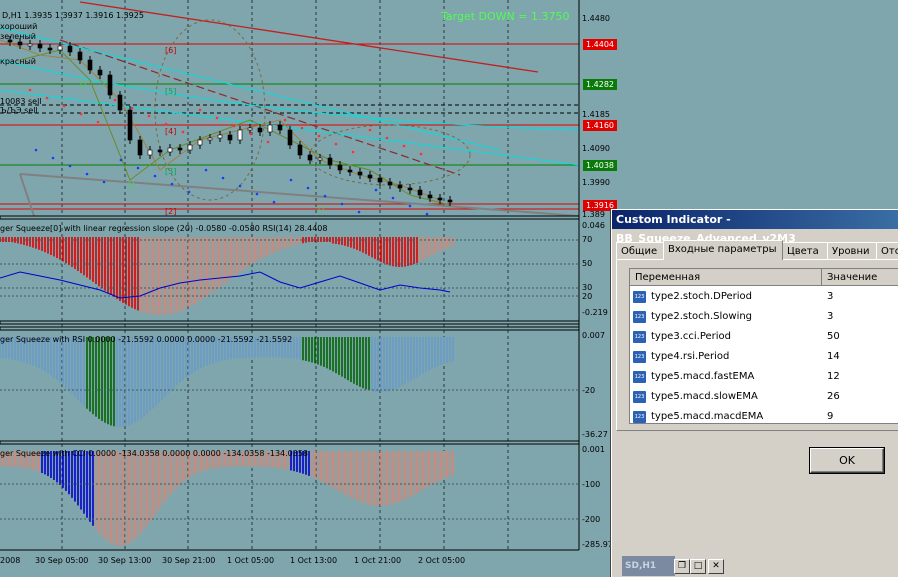  Describe the element at coordinates (171, 91) in the screenshot. I see `level-tag-5: [5]` at that location.